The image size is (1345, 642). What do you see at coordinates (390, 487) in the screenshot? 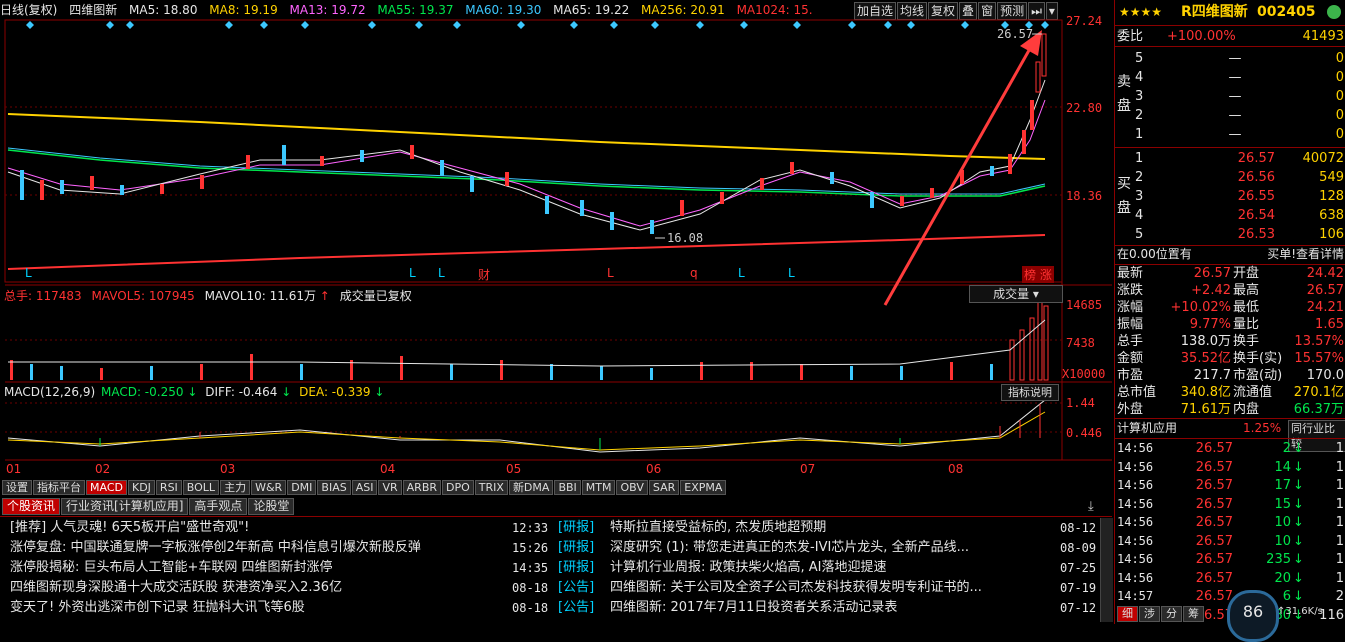
I see `indicator-tab: VR` at bounding box center [390, 487].